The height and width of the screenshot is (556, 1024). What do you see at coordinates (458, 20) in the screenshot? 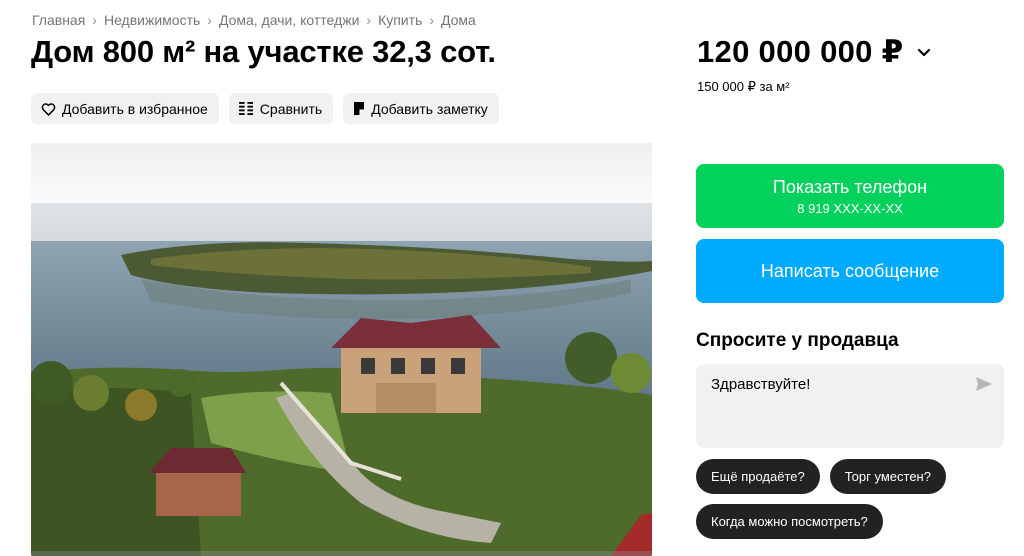
I see `breadcrumb-item-houses: Дома` at bounding box center [458, 20].